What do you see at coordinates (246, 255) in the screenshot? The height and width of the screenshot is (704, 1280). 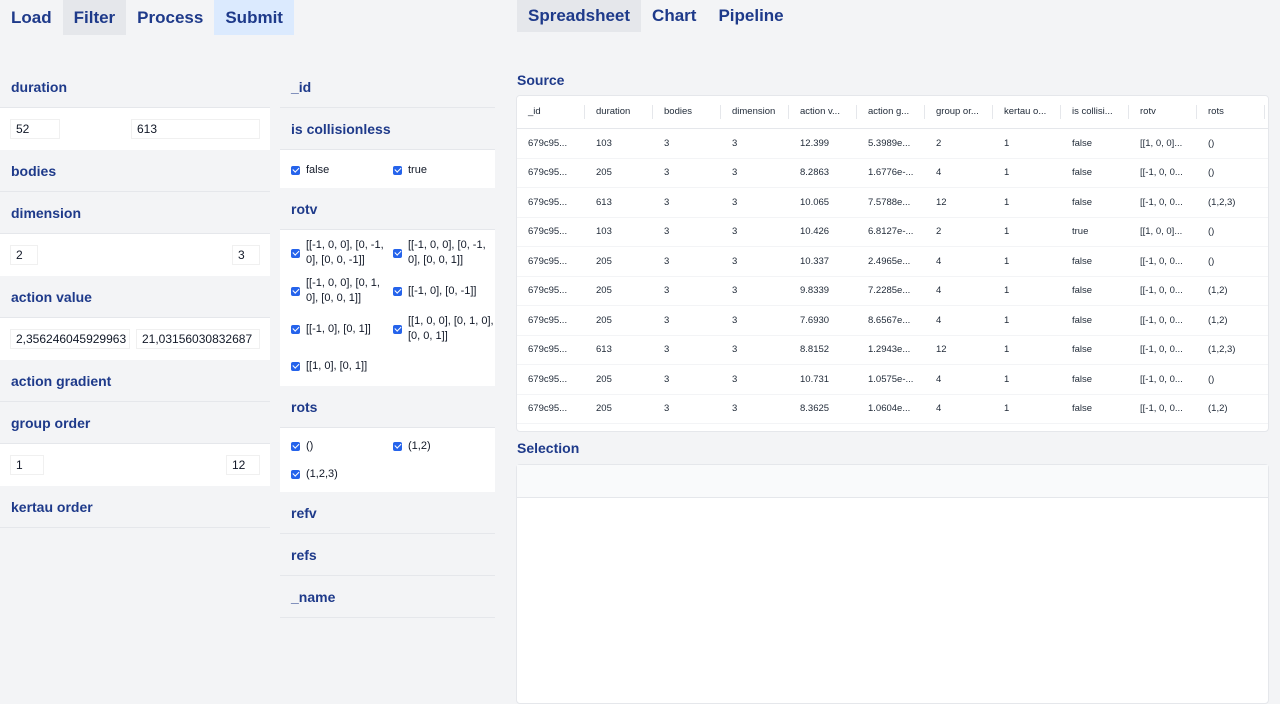 I see `dimension-max-input: 3` at bounding box center [246, 255].